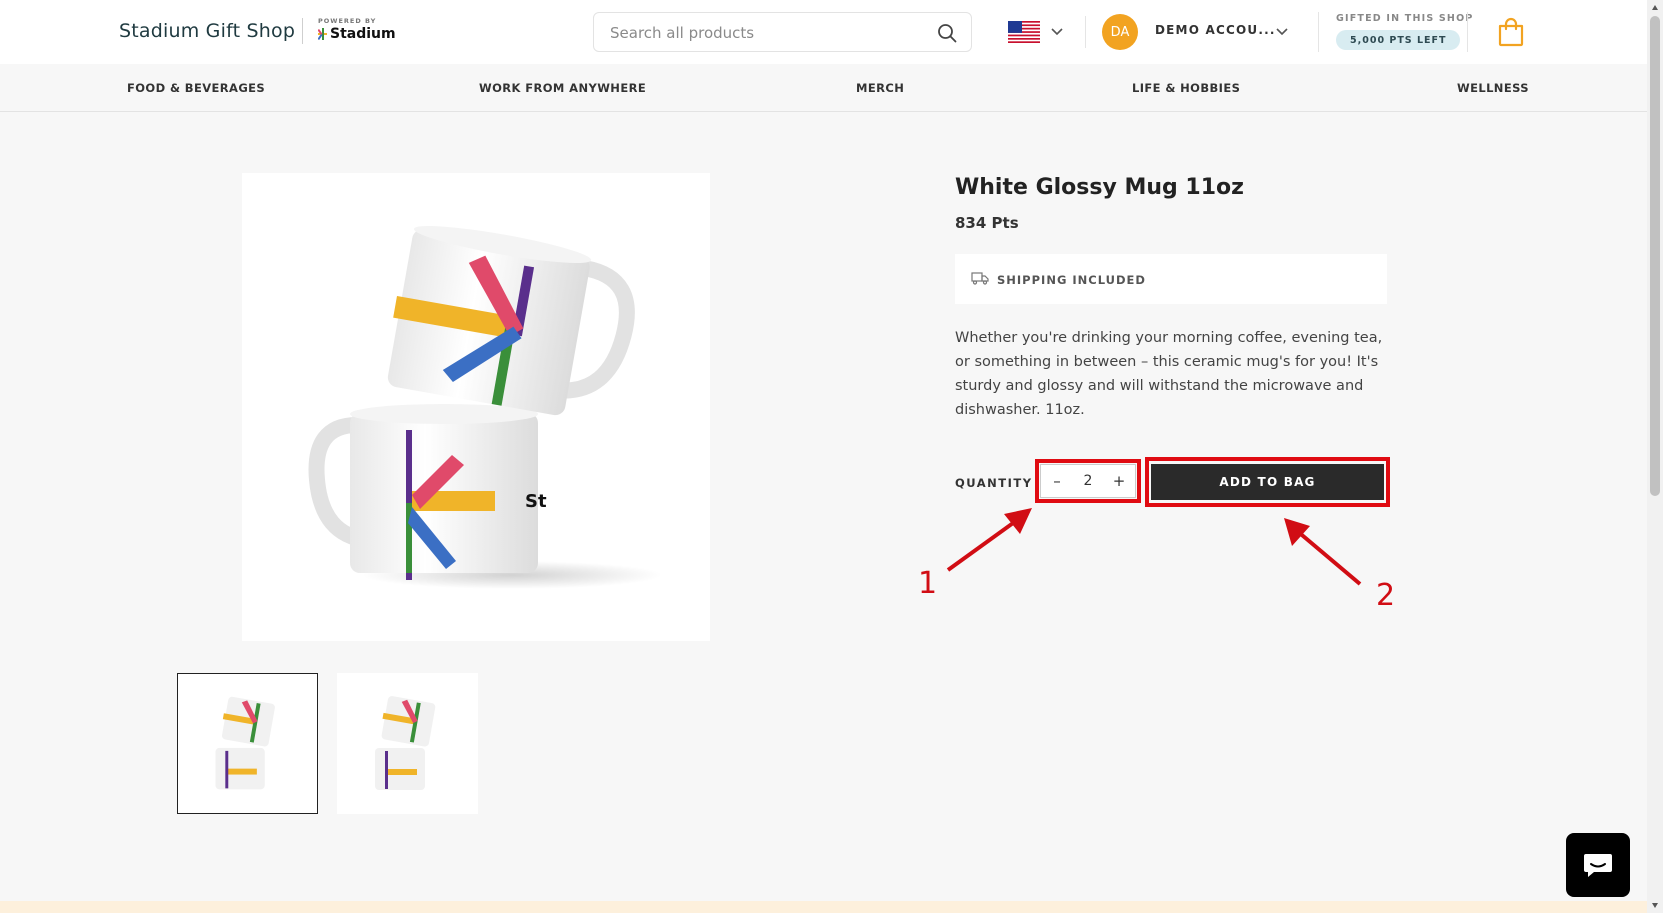 This screenshot has width=1663, height=913. What do you see at coordinates (994, 483) in the screenshot?
I see `quantity-label: QUANTITY` at bounding box center [994, 483].